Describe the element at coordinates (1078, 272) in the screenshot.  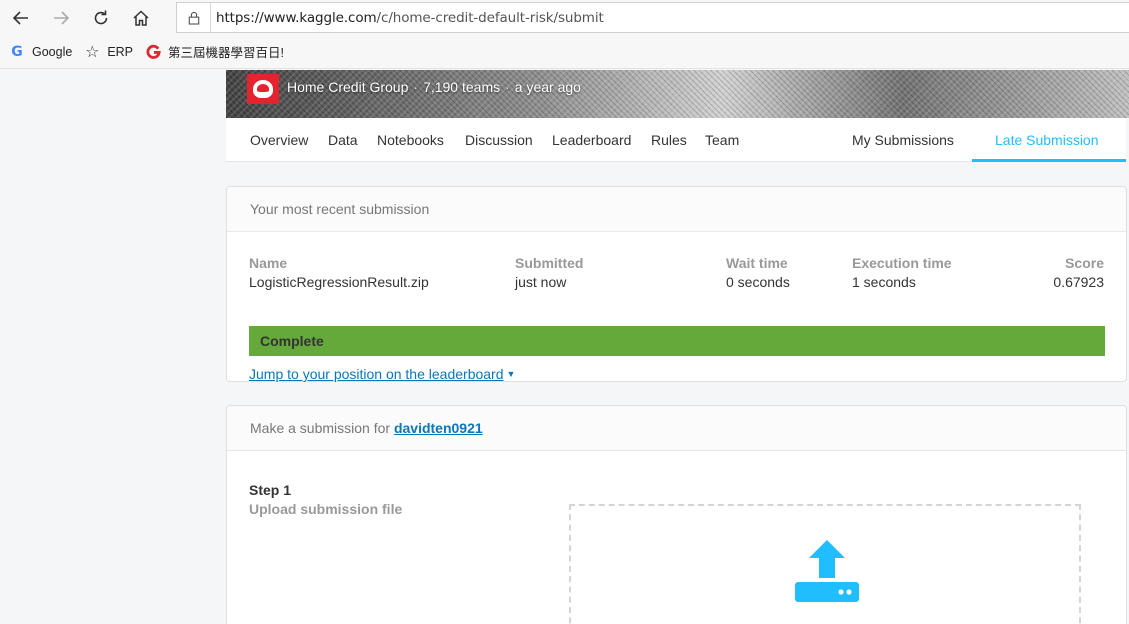
I see `score-column: Score 0.67923` at that location.